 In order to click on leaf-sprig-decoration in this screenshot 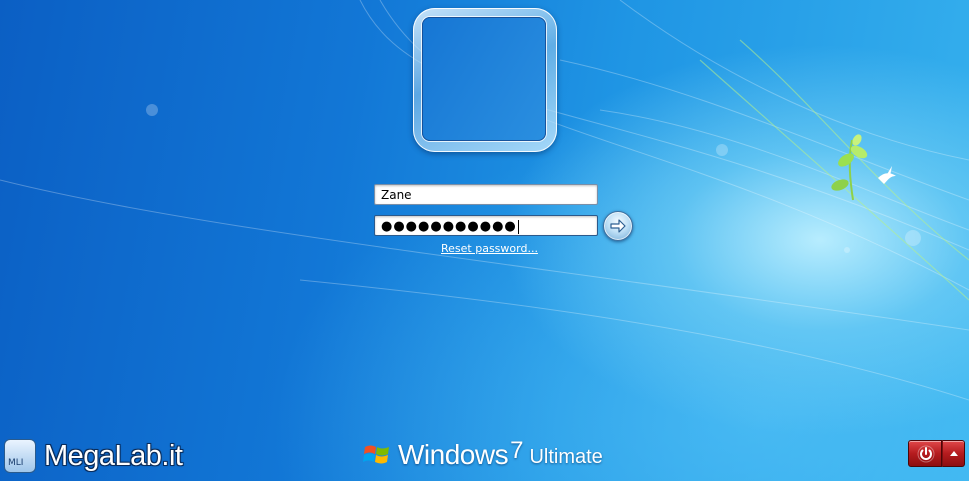, I will do `click(849, 167)`.